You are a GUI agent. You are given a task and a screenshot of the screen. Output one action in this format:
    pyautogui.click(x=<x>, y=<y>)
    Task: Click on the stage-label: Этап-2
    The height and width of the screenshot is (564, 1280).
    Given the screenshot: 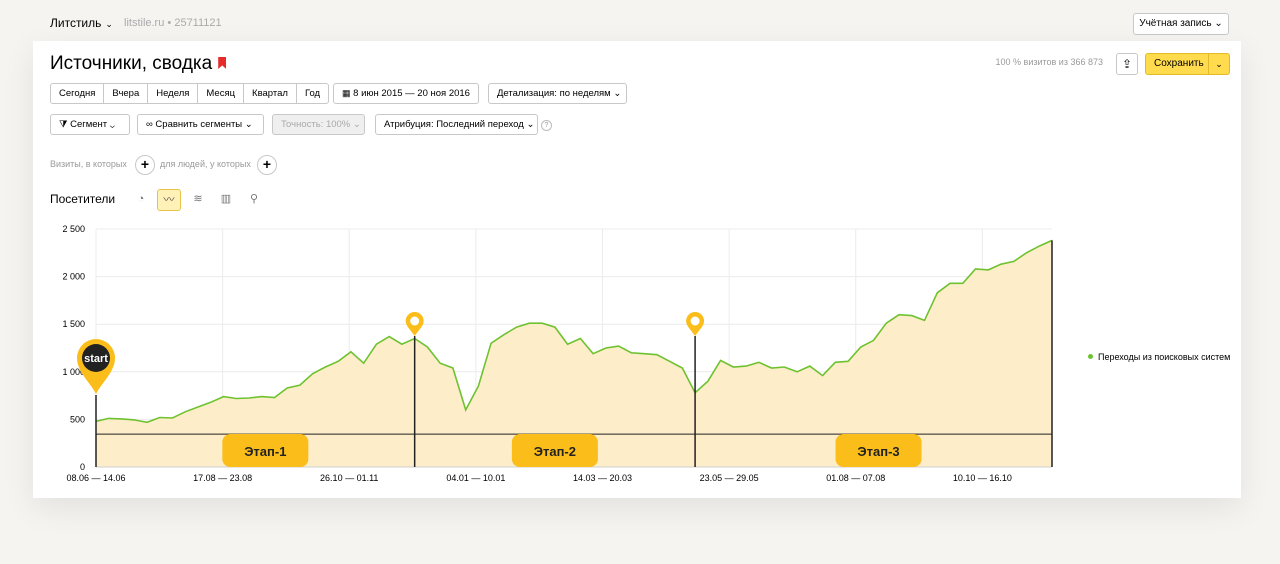 What is the action you would take?
    pyautogui.click(x=555, y=451)
    